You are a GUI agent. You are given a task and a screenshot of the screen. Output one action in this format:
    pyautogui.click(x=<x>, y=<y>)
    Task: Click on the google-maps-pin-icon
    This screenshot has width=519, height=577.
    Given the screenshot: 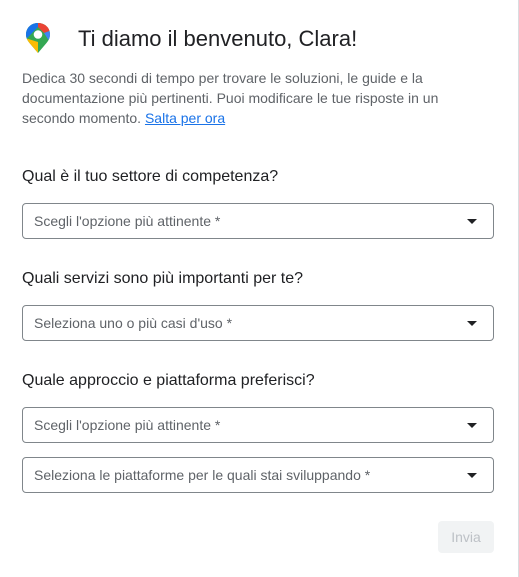 What is the action you would take?
    pyautogui.click(x=38, y=38)
    